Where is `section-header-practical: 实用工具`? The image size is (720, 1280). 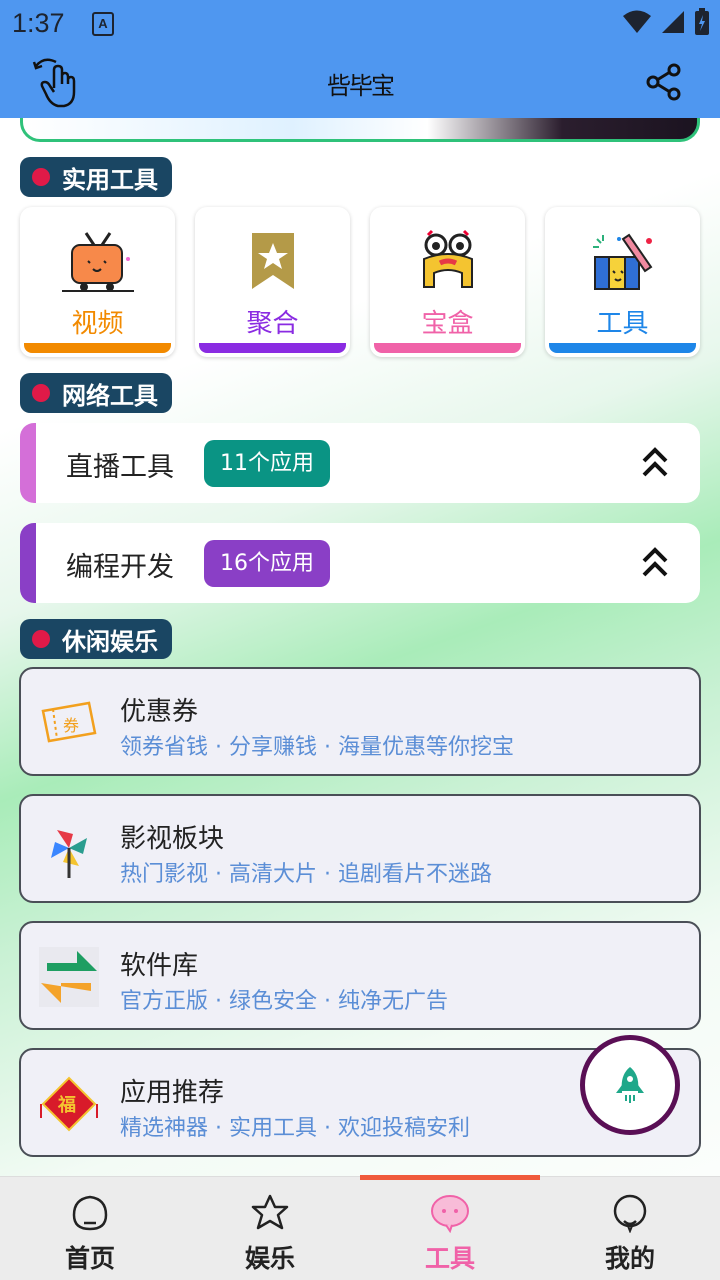 section-header-practical: 实用工具 is located at coordinates (96, 177).